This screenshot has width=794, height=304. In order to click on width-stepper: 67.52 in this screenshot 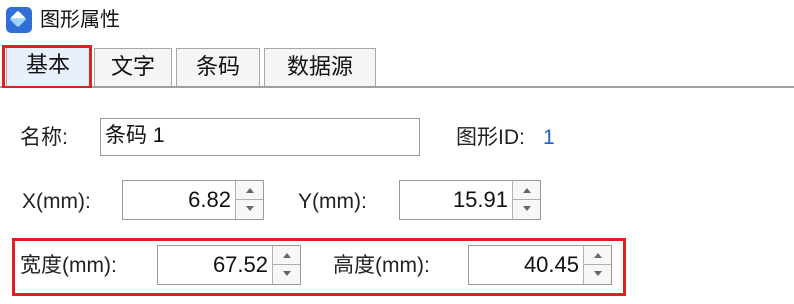, I will do `click(229, 265)`.